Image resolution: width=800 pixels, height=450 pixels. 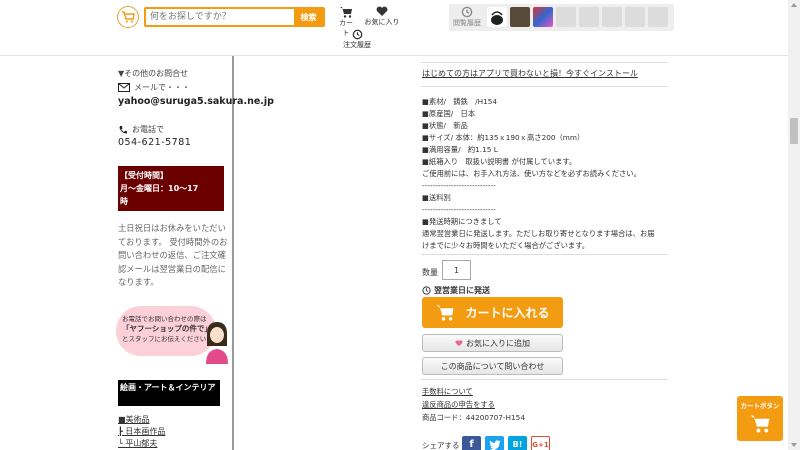 What do you see at coordinates (794, 445) in the screenshot?
I see `scroll-down-icon` at bounding box center [794, 445].